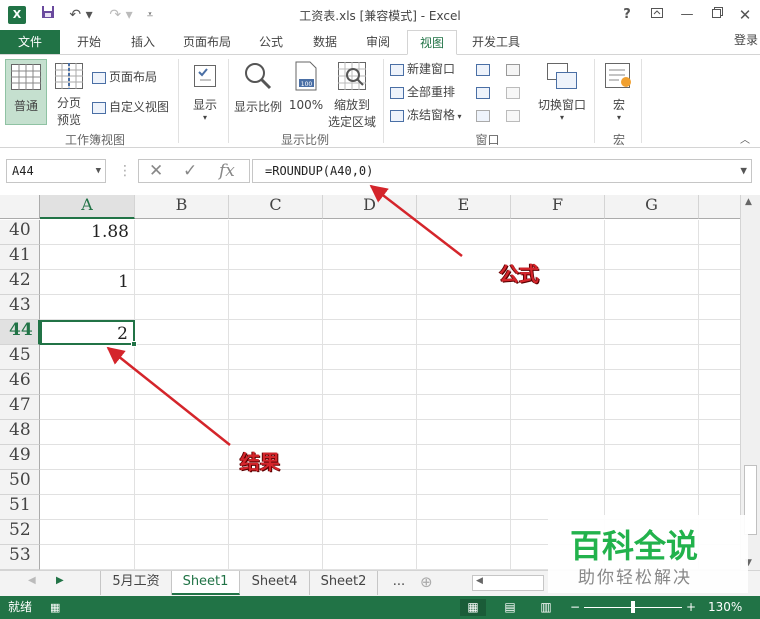 This screenshot has height=619, width=760. What do you see at coordinates (87, 207) in the screenshot?
I see `column-header-a: A` at bounding box center [87, 207].